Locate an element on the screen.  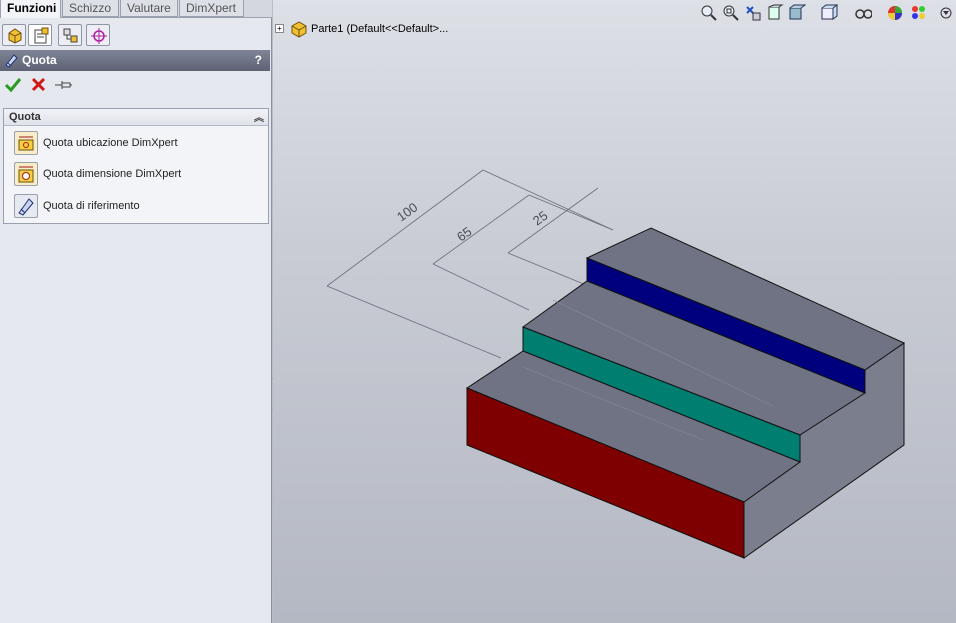
tab-dimxpert: DimXpert is located at coordinates (211, 8).